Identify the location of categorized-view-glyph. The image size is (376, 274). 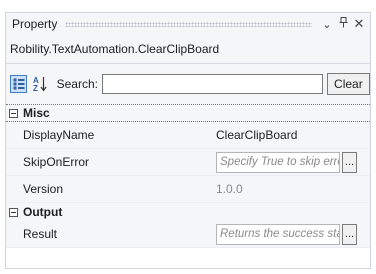
(19, 84).